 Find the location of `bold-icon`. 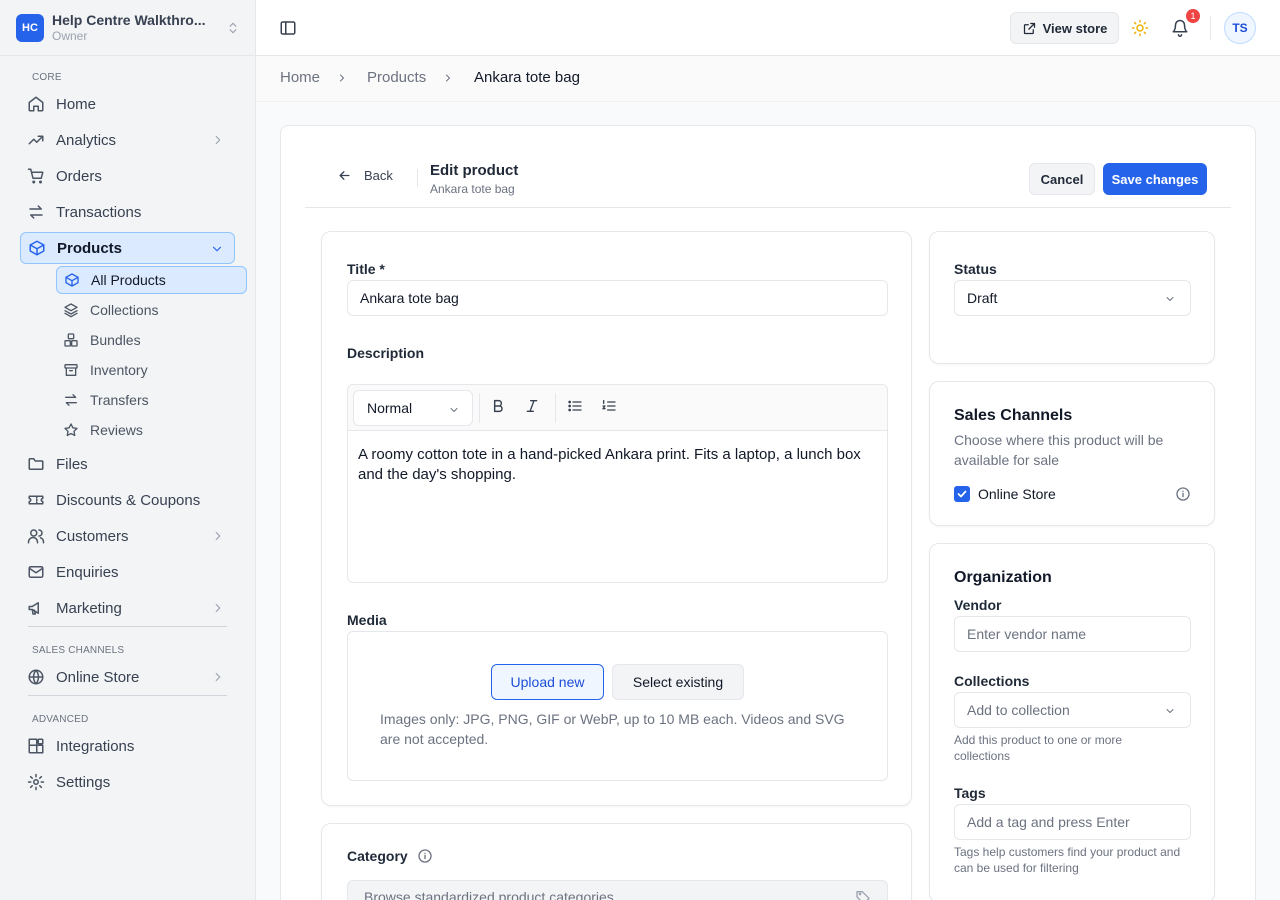

bold-icon is located at coordinates (498, 406).